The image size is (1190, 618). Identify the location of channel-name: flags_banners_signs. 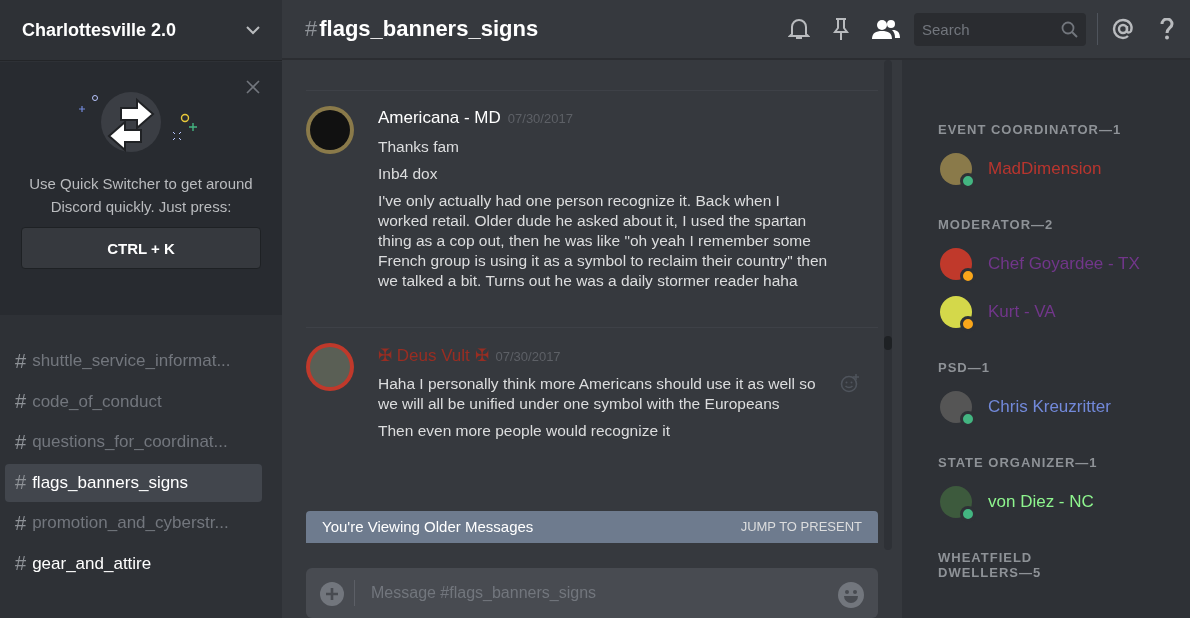
(110, 482).